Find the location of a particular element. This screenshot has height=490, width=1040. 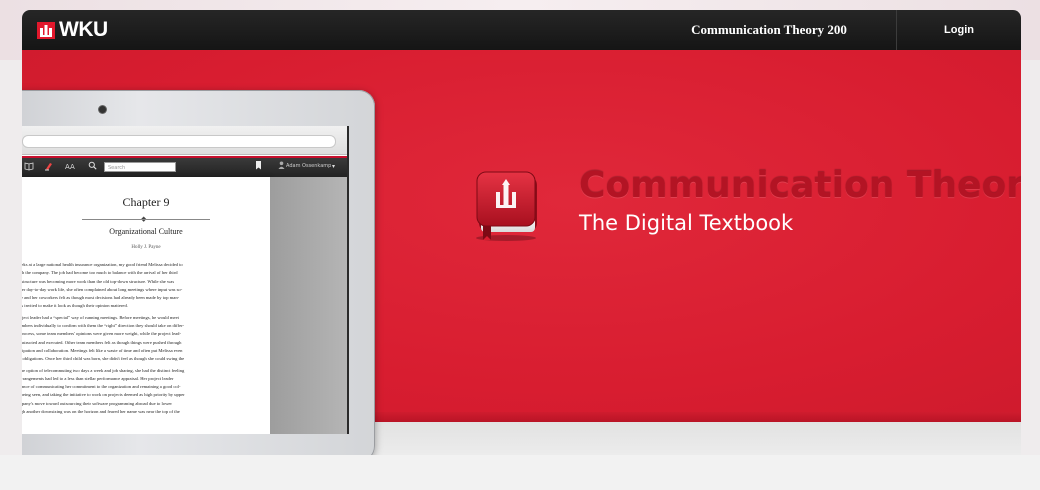

wku-logo: WKU is located at coordinates (72, 29).